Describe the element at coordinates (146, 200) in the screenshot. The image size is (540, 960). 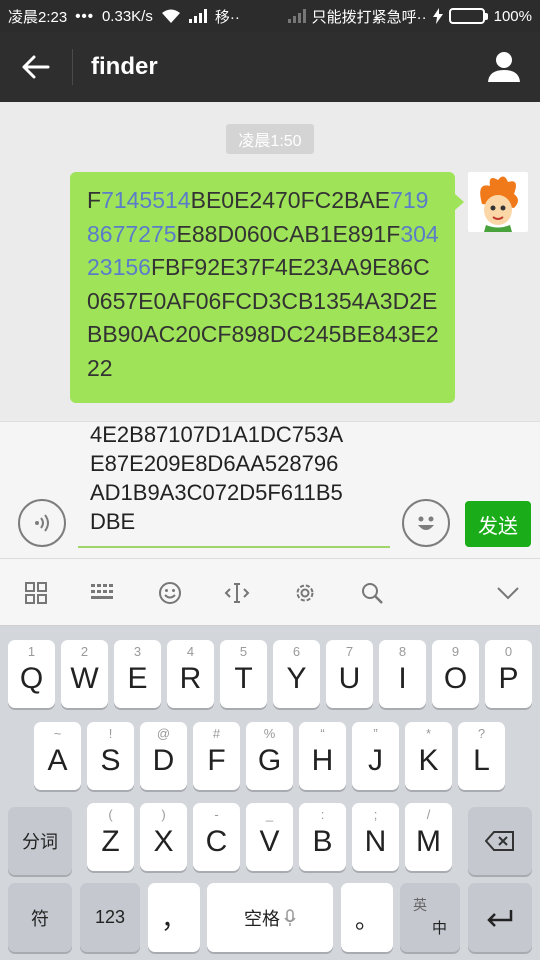
I see `phone-number-link: 7145514` at that location.